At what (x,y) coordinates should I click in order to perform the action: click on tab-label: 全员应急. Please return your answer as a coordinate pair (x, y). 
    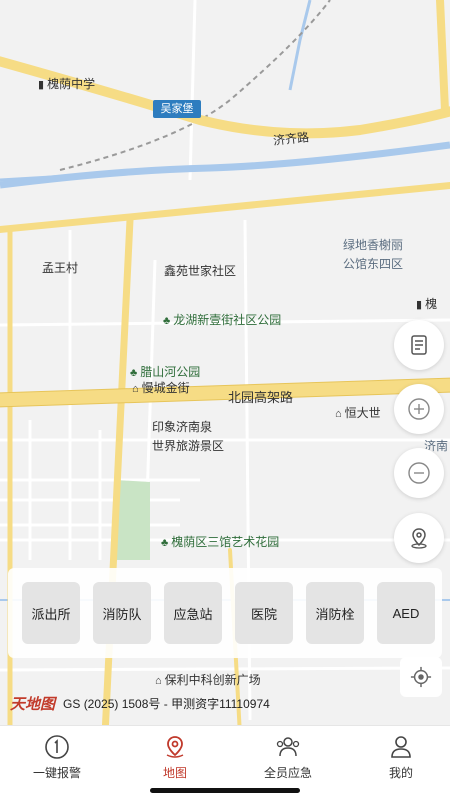
    Looking at the image, I should click on (287, 773).